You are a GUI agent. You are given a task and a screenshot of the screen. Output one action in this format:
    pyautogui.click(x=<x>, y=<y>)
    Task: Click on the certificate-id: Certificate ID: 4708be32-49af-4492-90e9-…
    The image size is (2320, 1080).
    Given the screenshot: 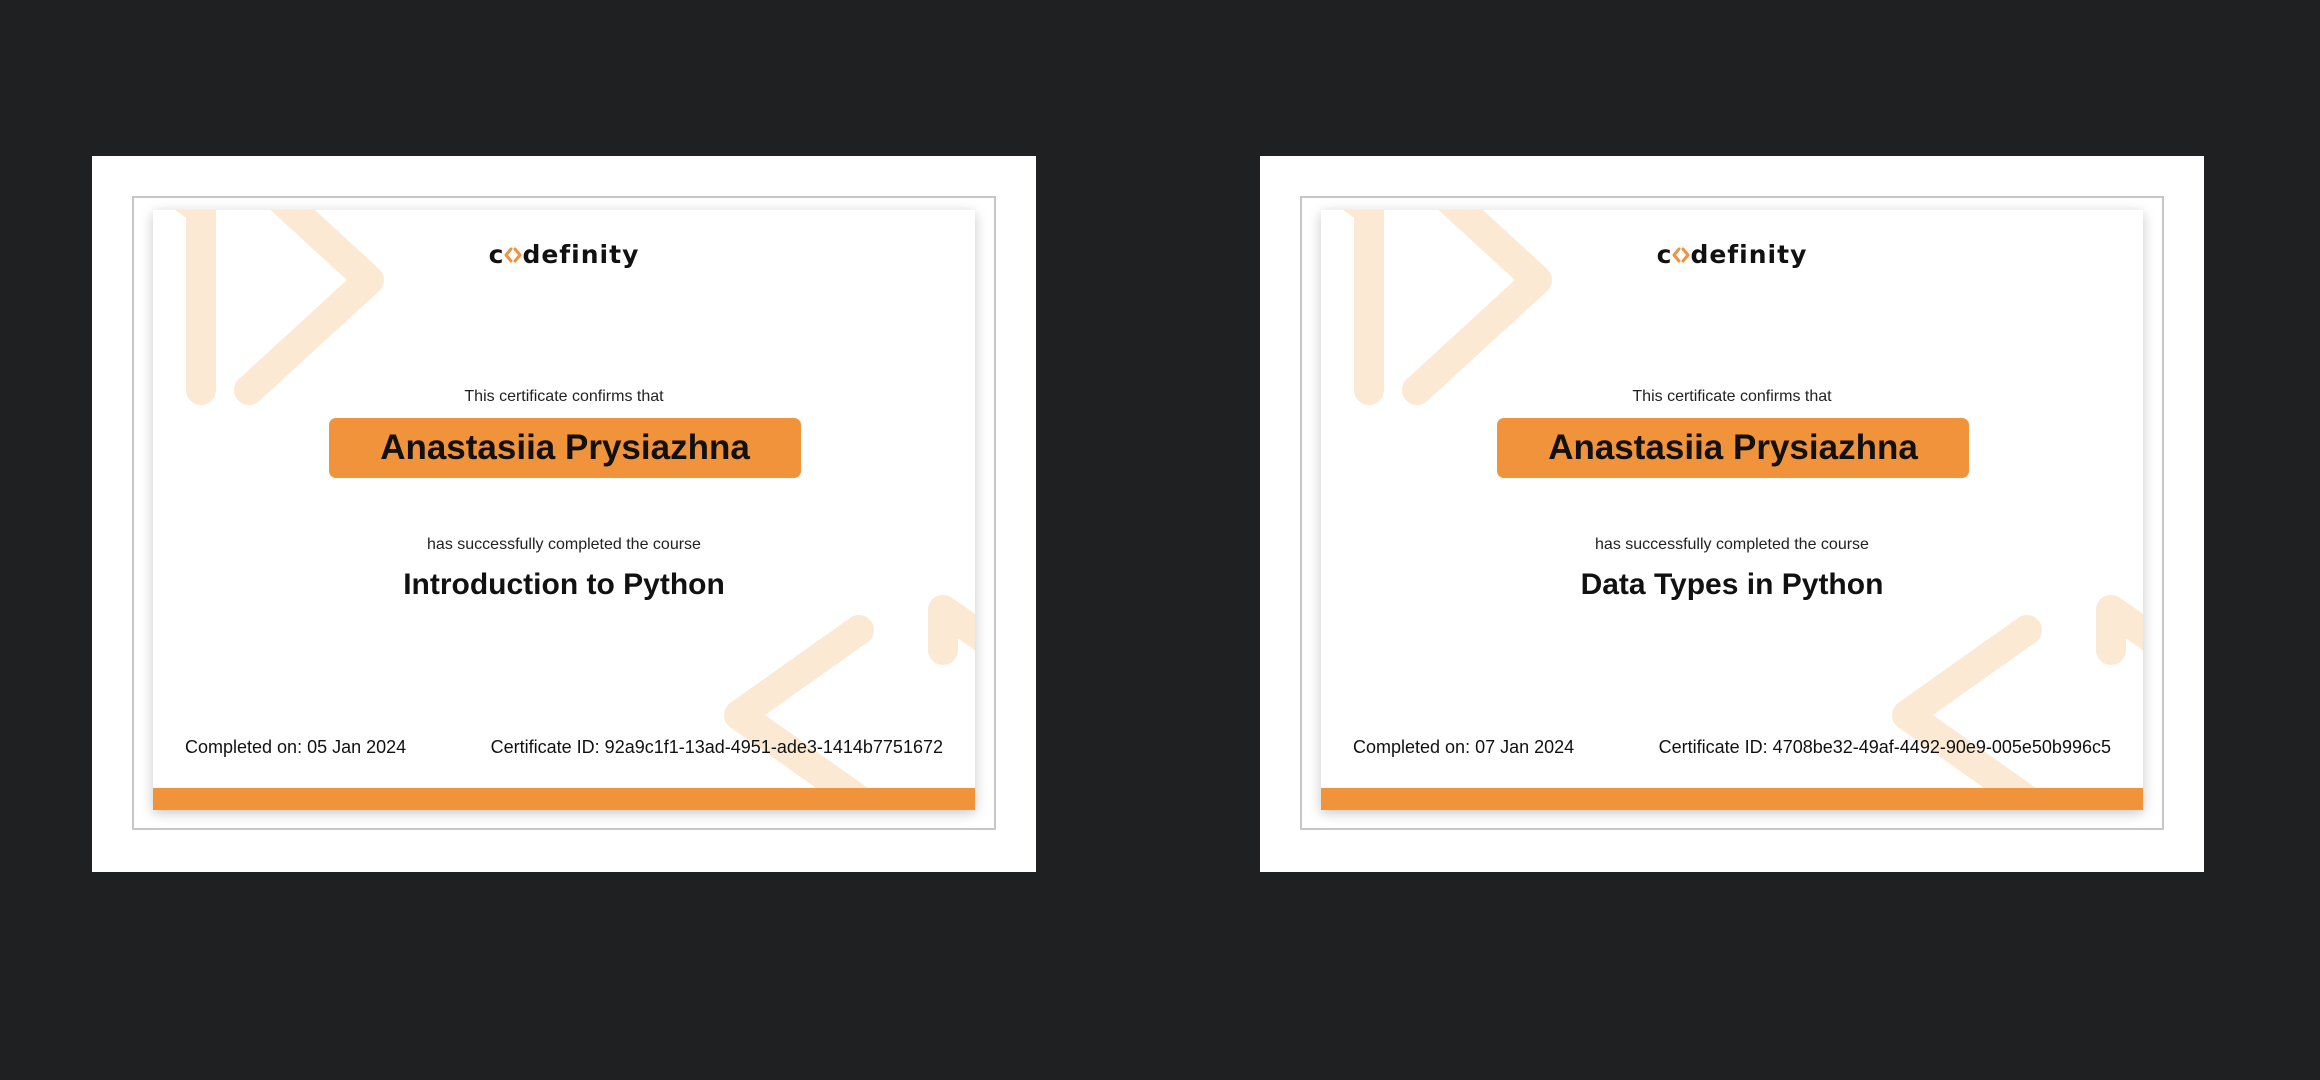 What is the action you would take?
    pyautogui.click(x=1884, y=747)
    